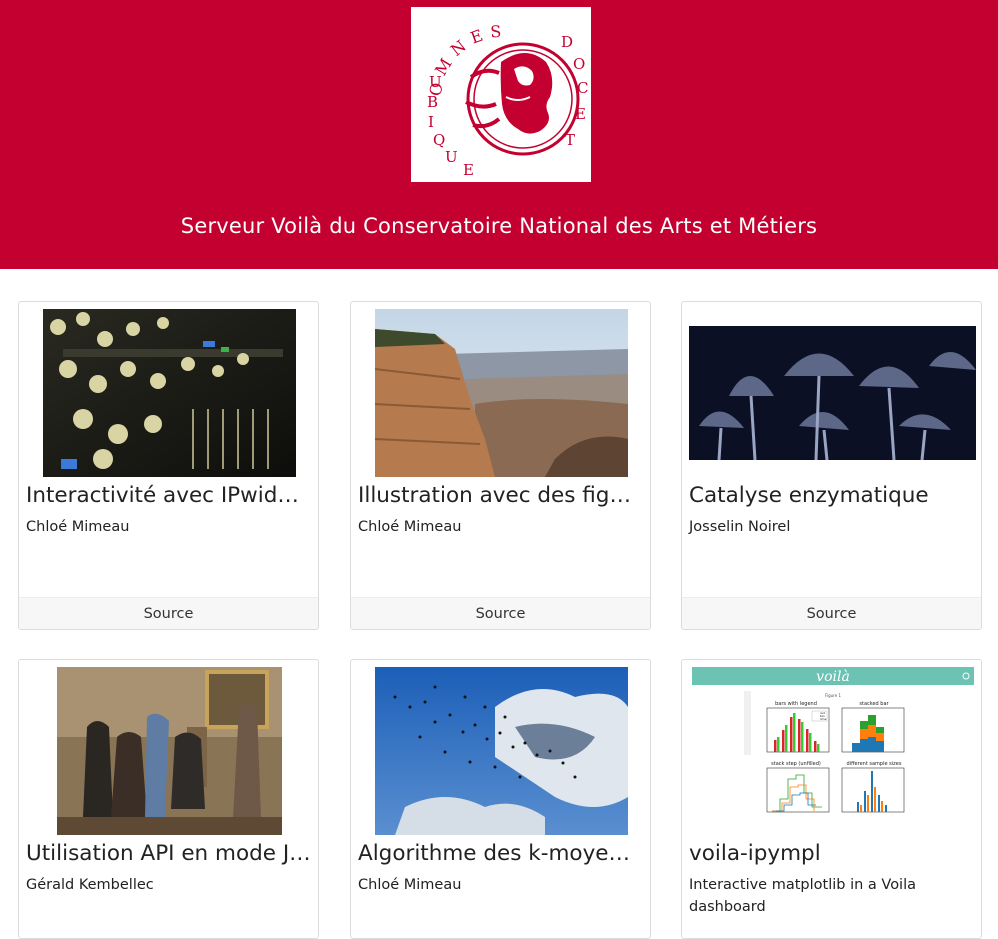 The width and height of the screenshot is (998, 939). I want to click on mushrooms-image, so click(832, 393).